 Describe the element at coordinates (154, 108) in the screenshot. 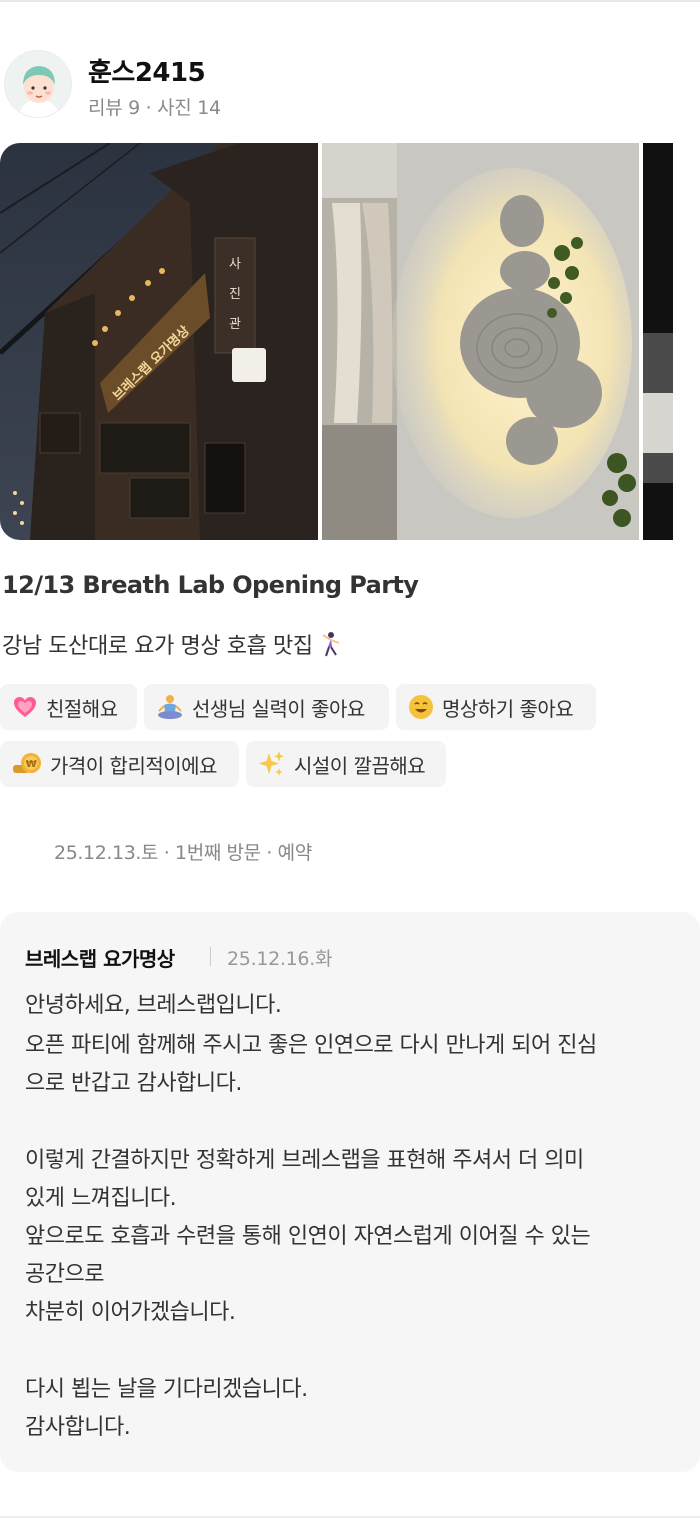

I see `user-stats: 리뷰 9 · 사진 14` at that location.